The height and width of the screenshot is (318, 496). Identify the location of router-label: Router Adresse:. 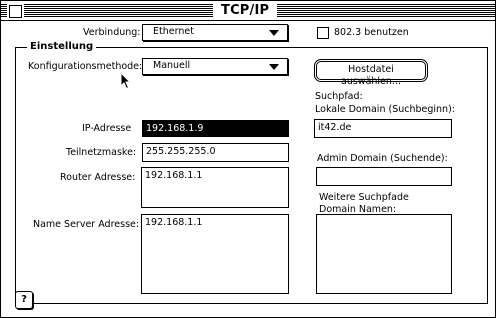
(98, 177).